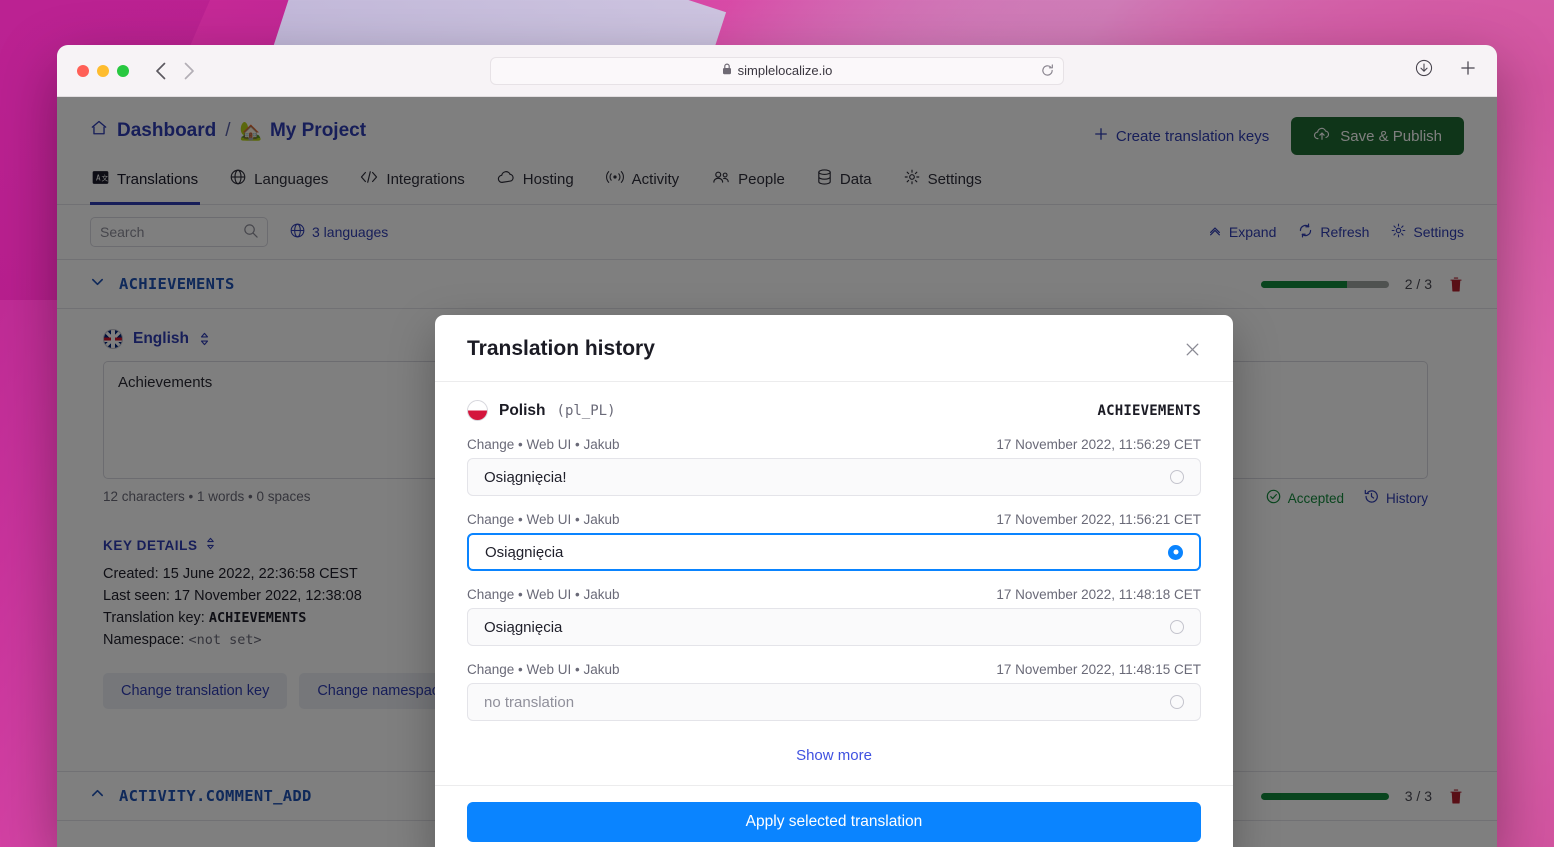 The image size is (1554, 847). Describe the element at coordinates (477, 410) in the screenshot. I see `poland-flag-icon` at that location.